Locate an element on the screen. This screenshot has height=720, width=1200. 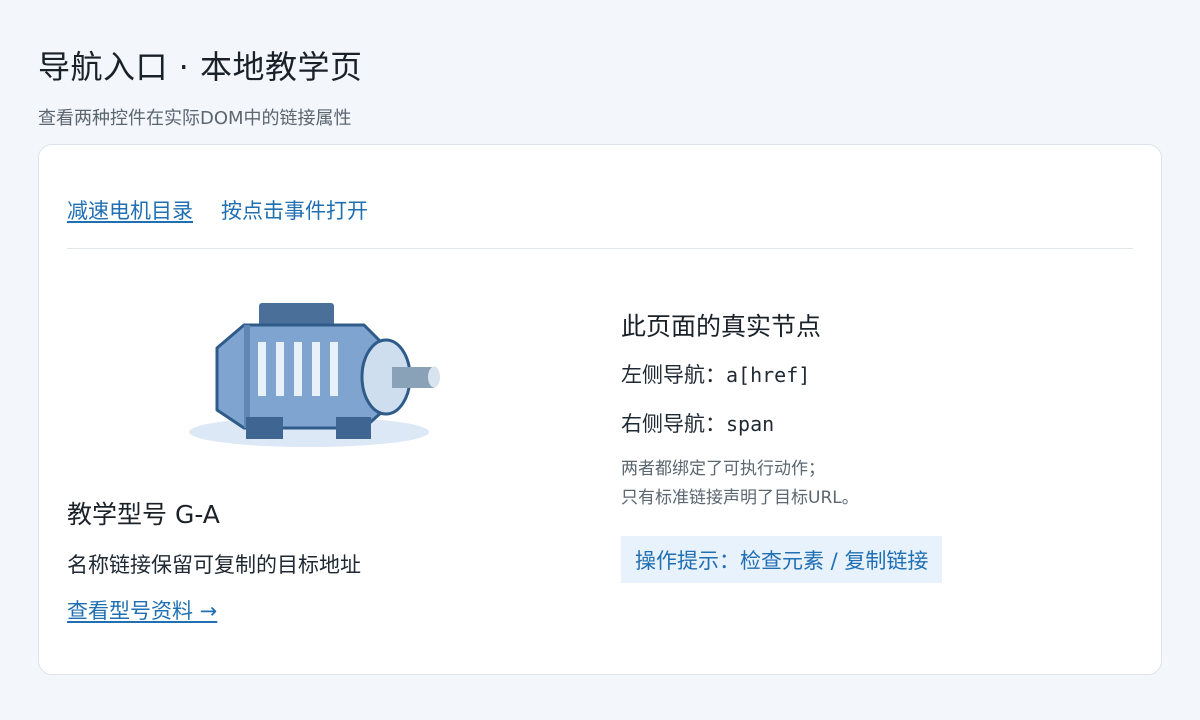
info-right-label: 右侧导航： is located at coordinates (673, 424).